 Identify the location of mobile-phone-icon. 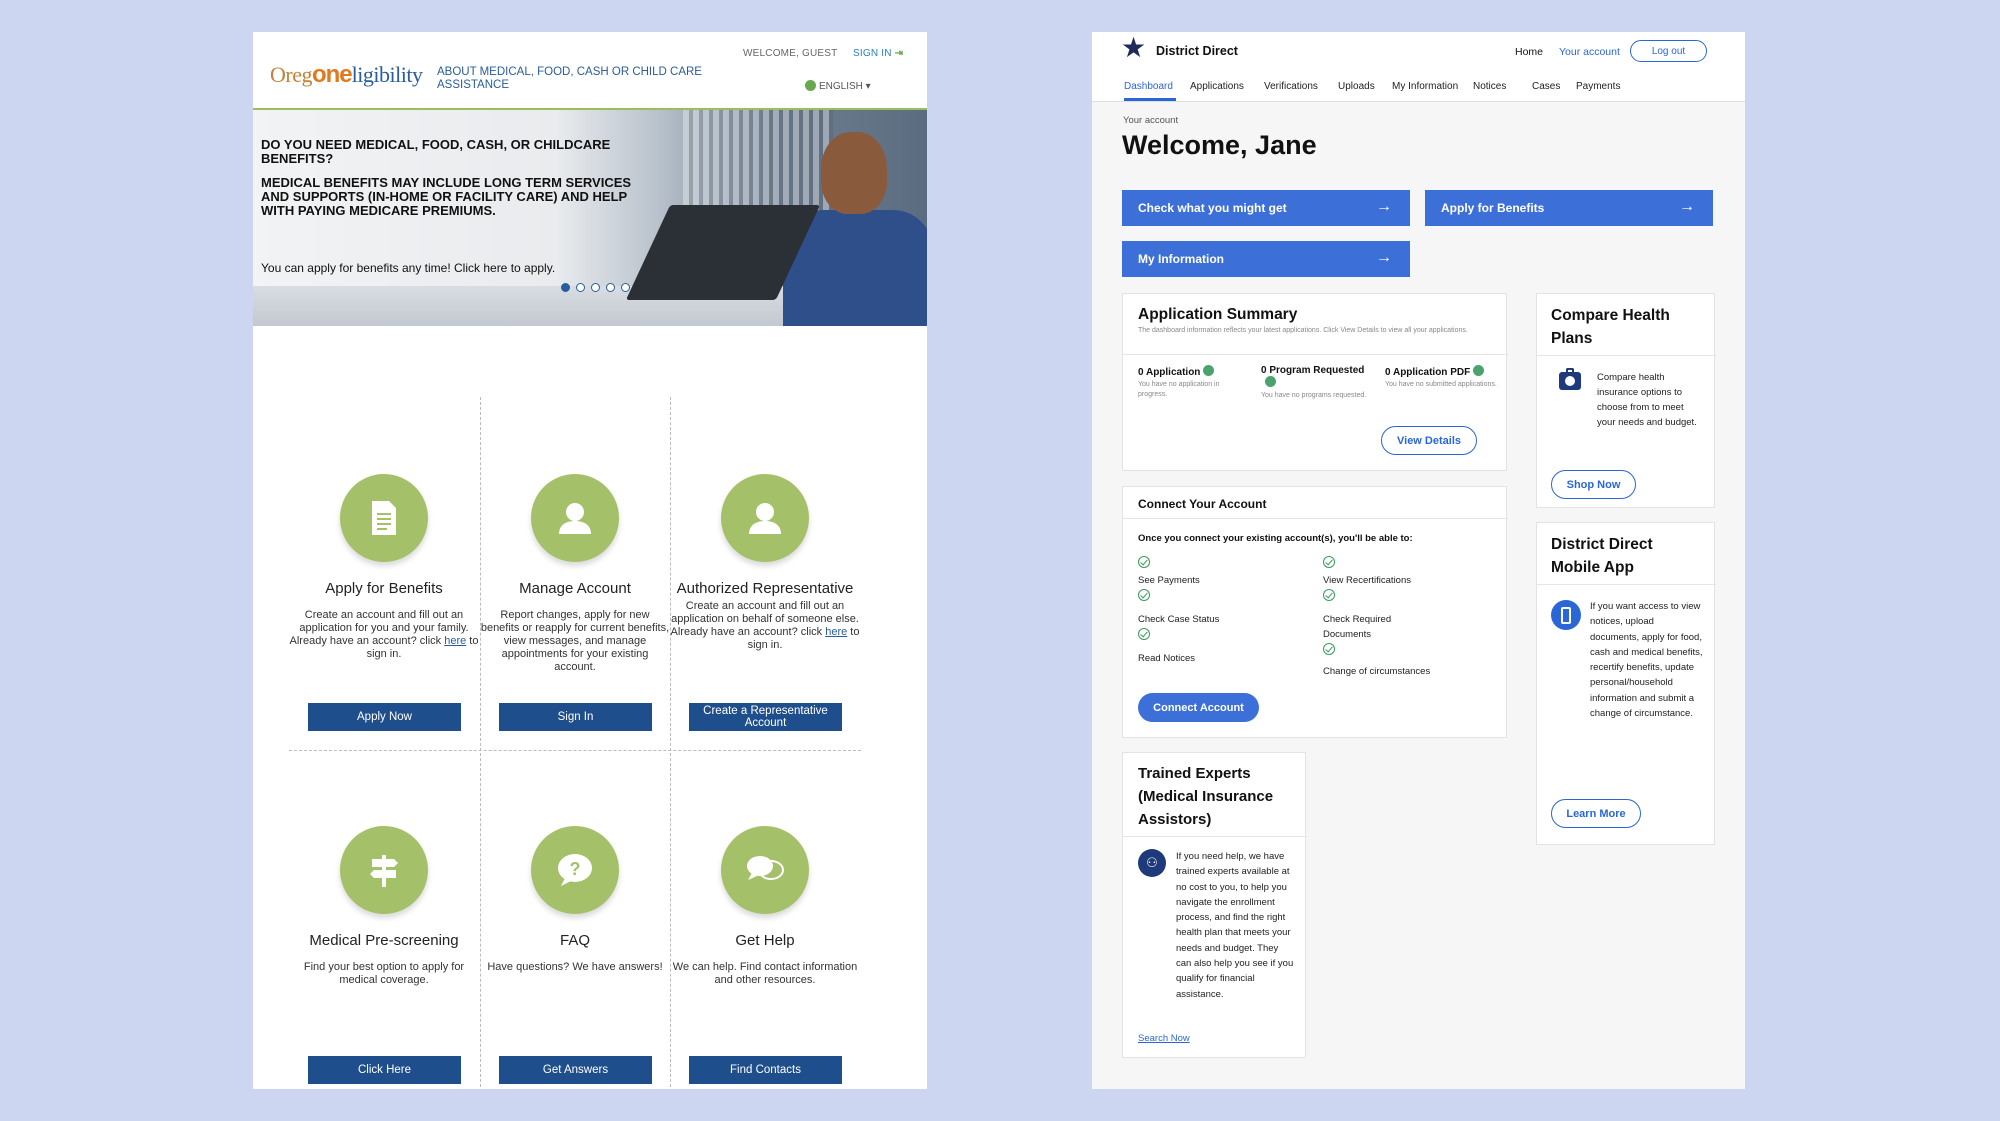
(1566, 615).